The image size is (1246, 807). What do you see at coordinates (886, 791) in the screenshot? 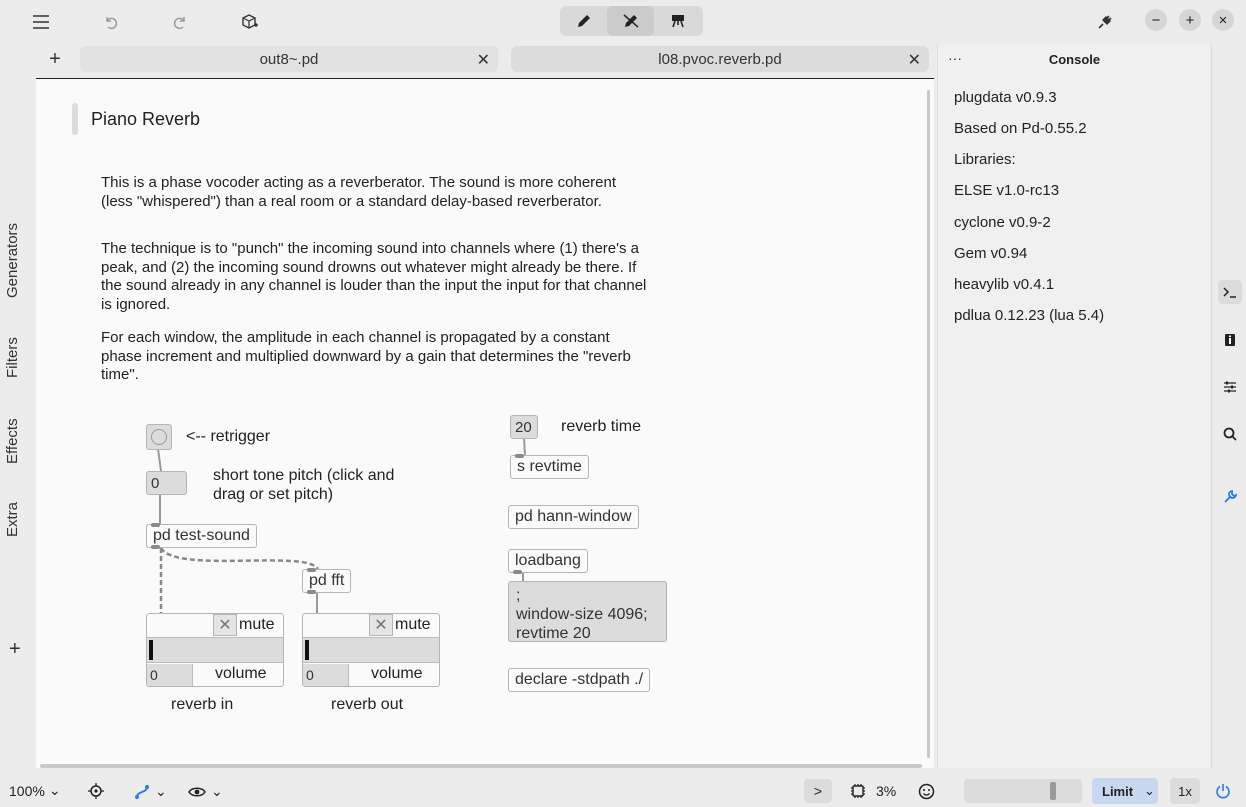
I see `cpu-usage: 3%` at bounding box center [886, 791].